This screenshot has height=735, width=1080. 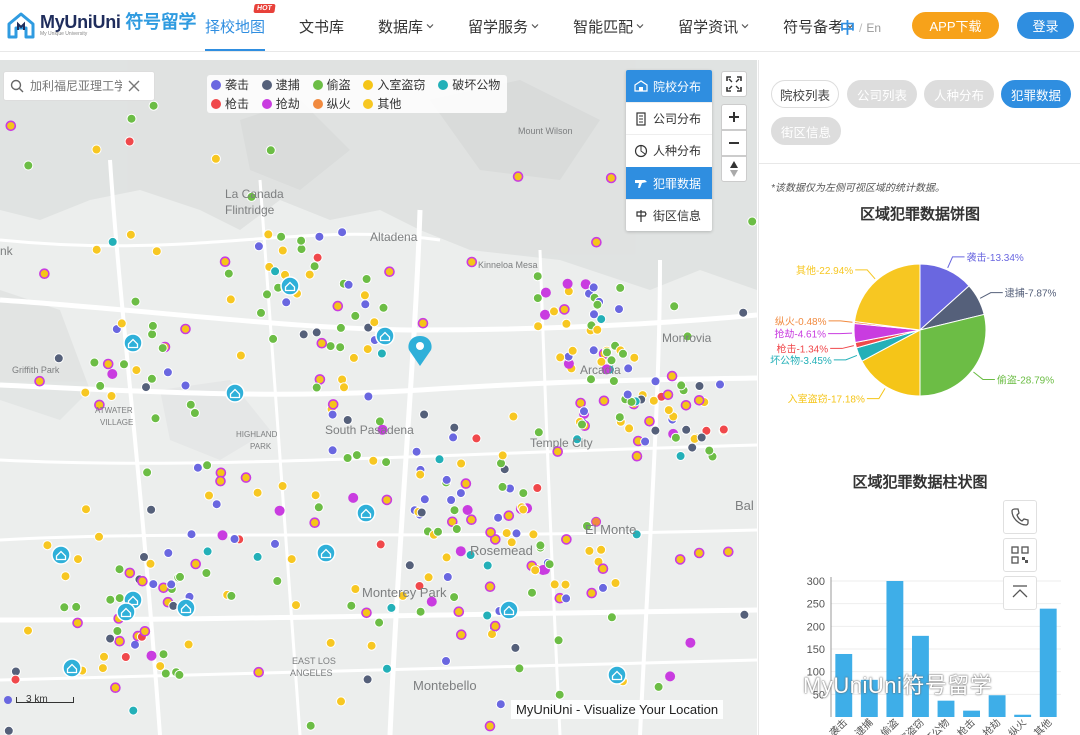 I want to click on nav-school-map: 择校地图 HOT, so click(x=240, y=27).